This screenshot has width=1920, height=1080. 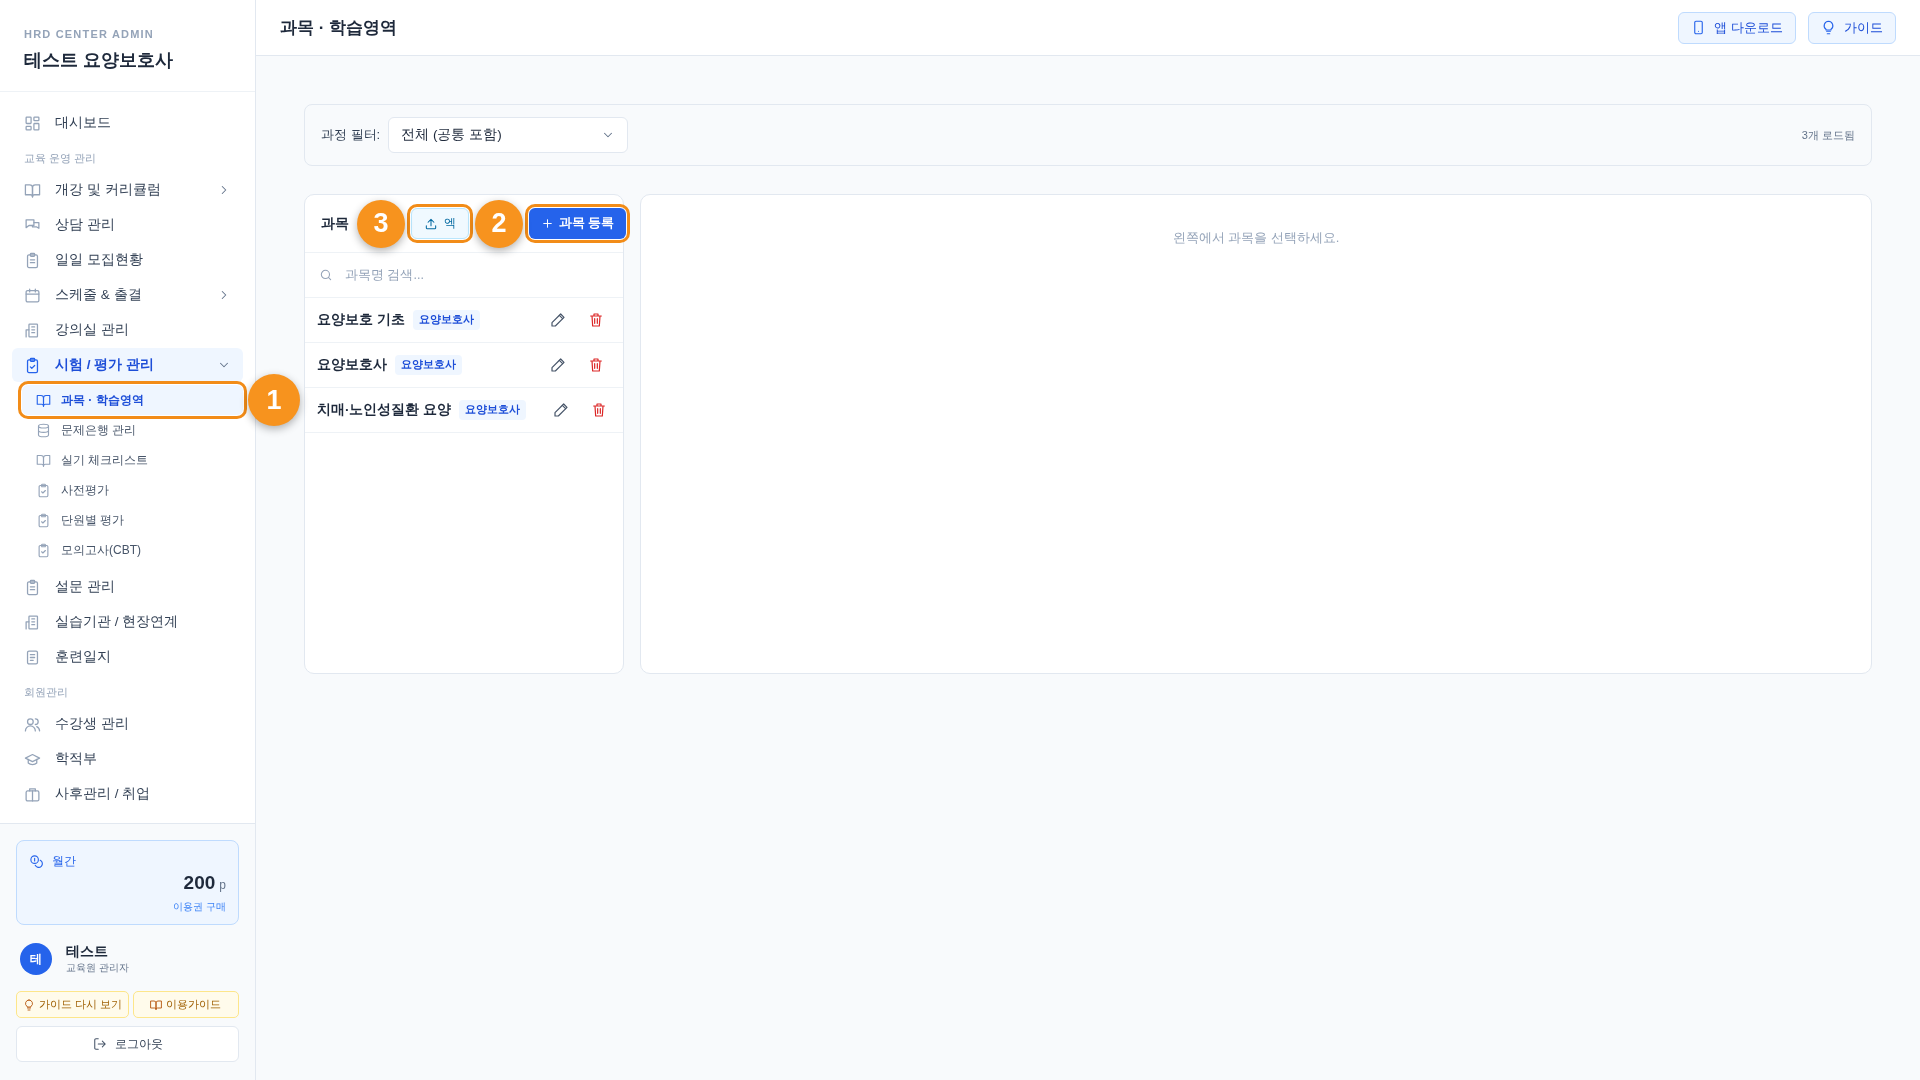 I want to click on nav-subitem: 사전평가, so click(x=132, y=490).